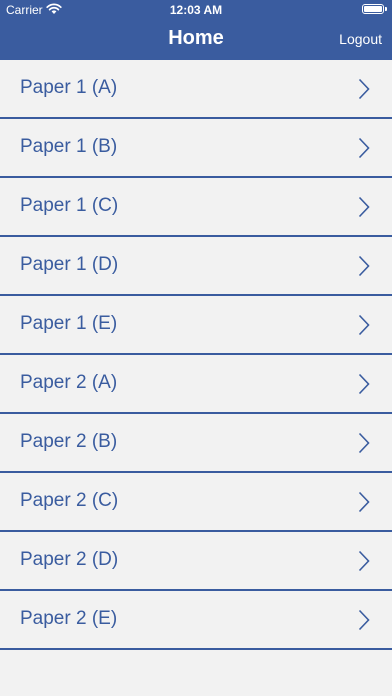 The width and height of the screenshot is (392, 696). What do you see at coordinates (386, 9) in the screenshot?
I see `battery-tip` at bounding box center [386, 9].